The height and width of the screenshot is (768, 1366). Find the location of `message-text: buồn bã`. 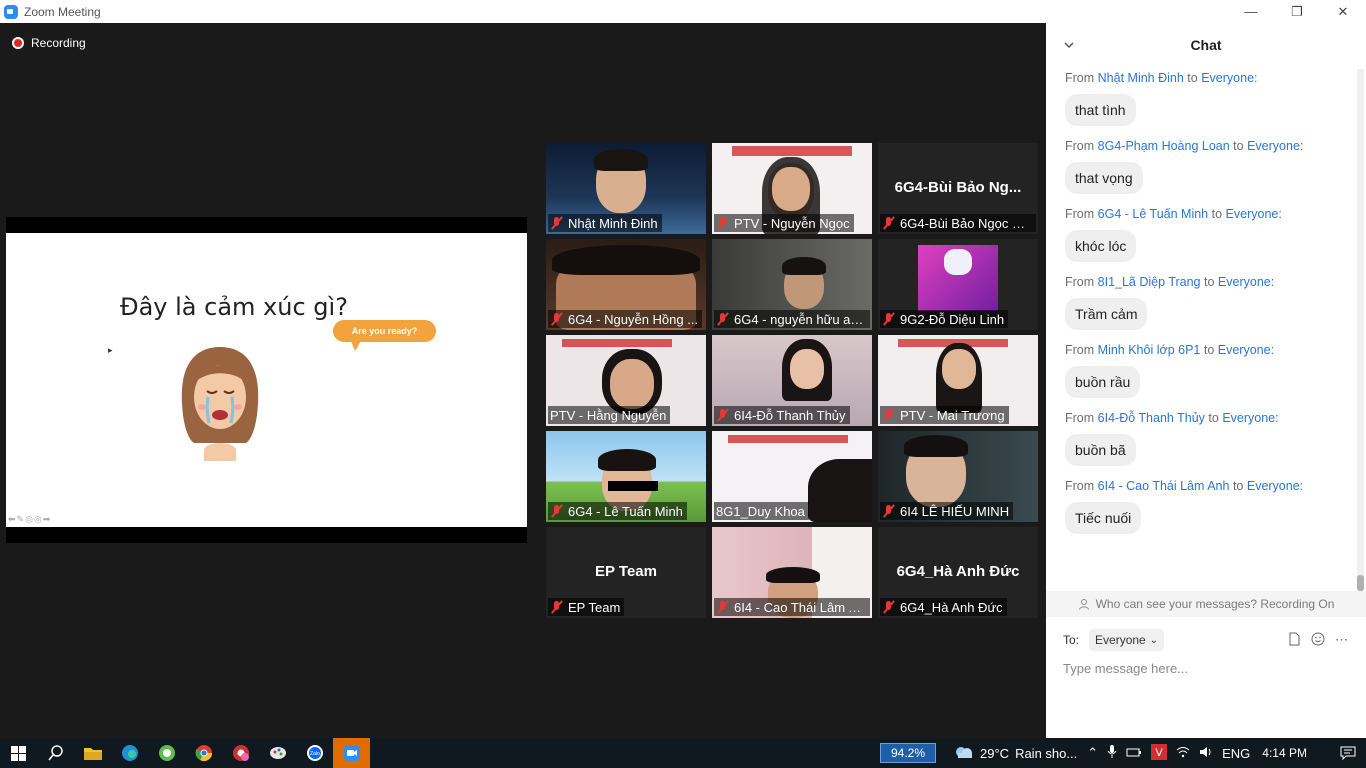

message-text: buồn bã is located at coordinates (1100, 450).